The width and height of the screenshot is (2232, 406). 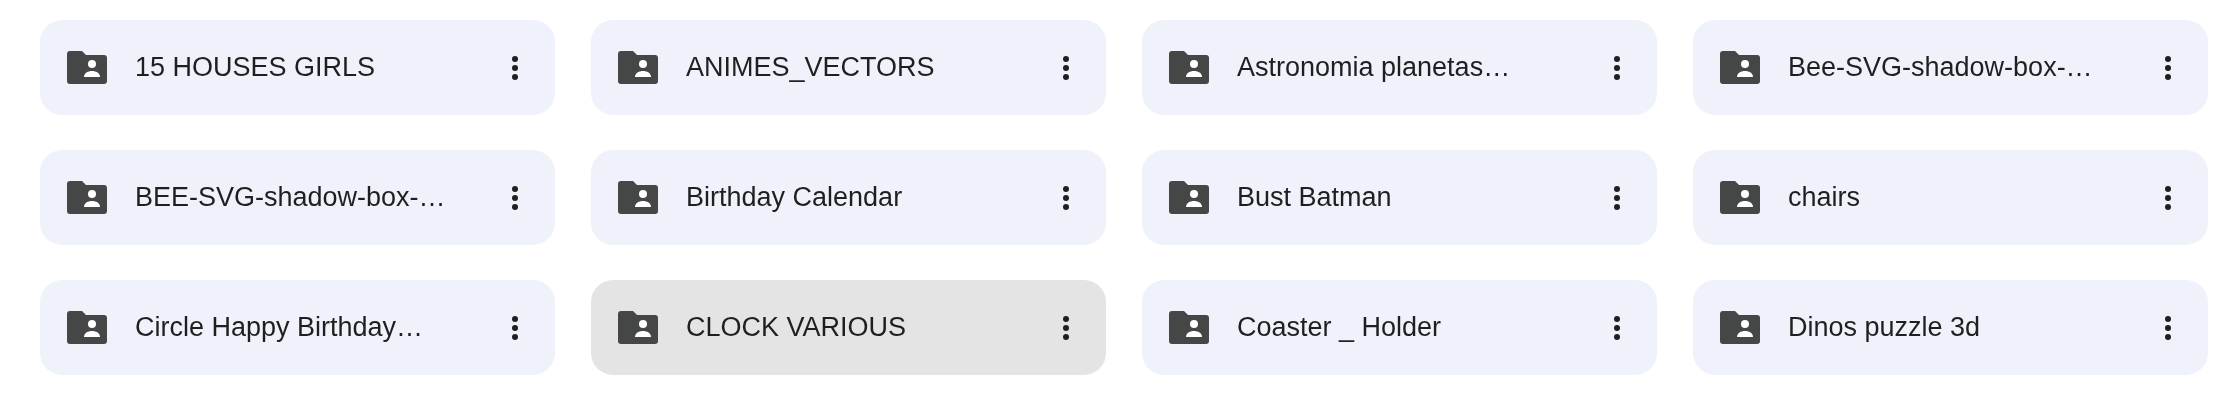 I want to click on folder-name: chairs, so click(x=1825, y=198).